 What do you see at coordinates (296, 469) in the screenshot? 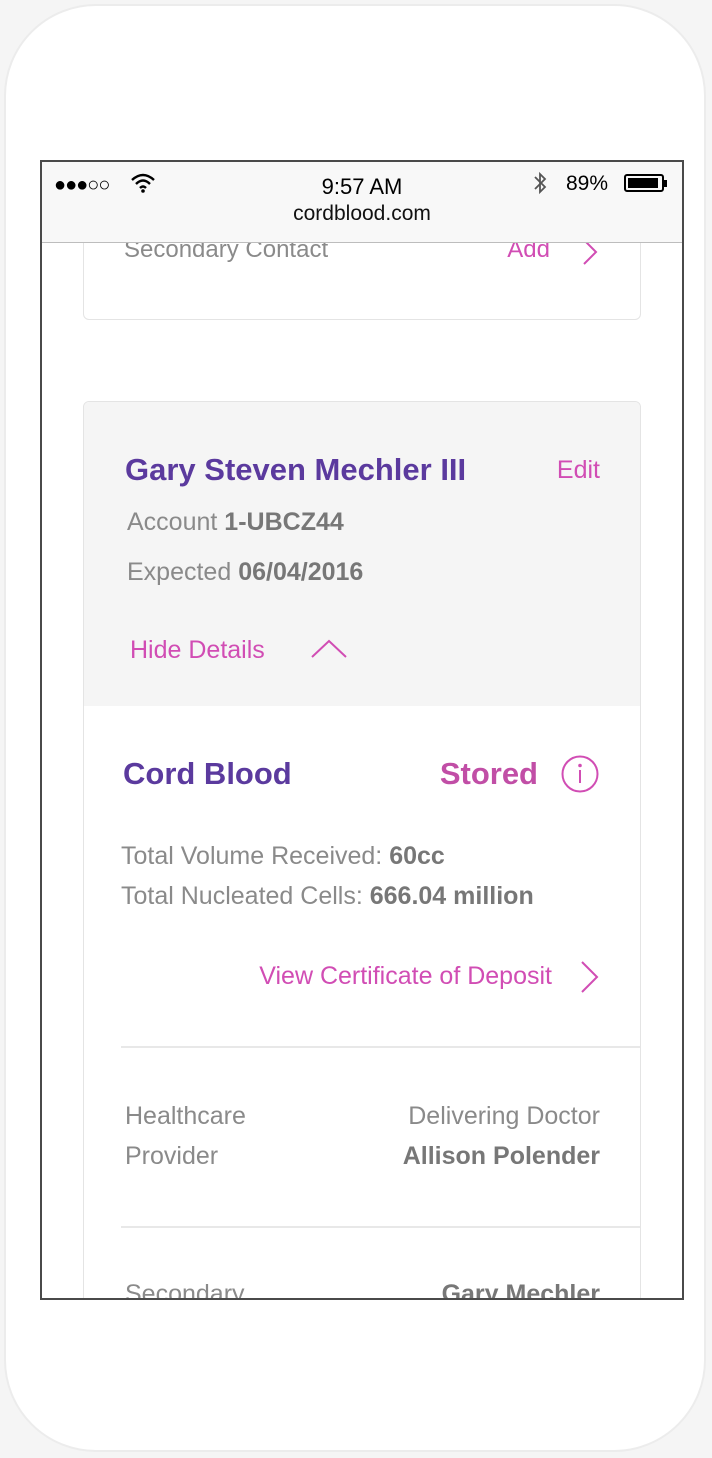
I see `account-holder-name: Gary Steven Mechler III` at bounding box center [296, 469].